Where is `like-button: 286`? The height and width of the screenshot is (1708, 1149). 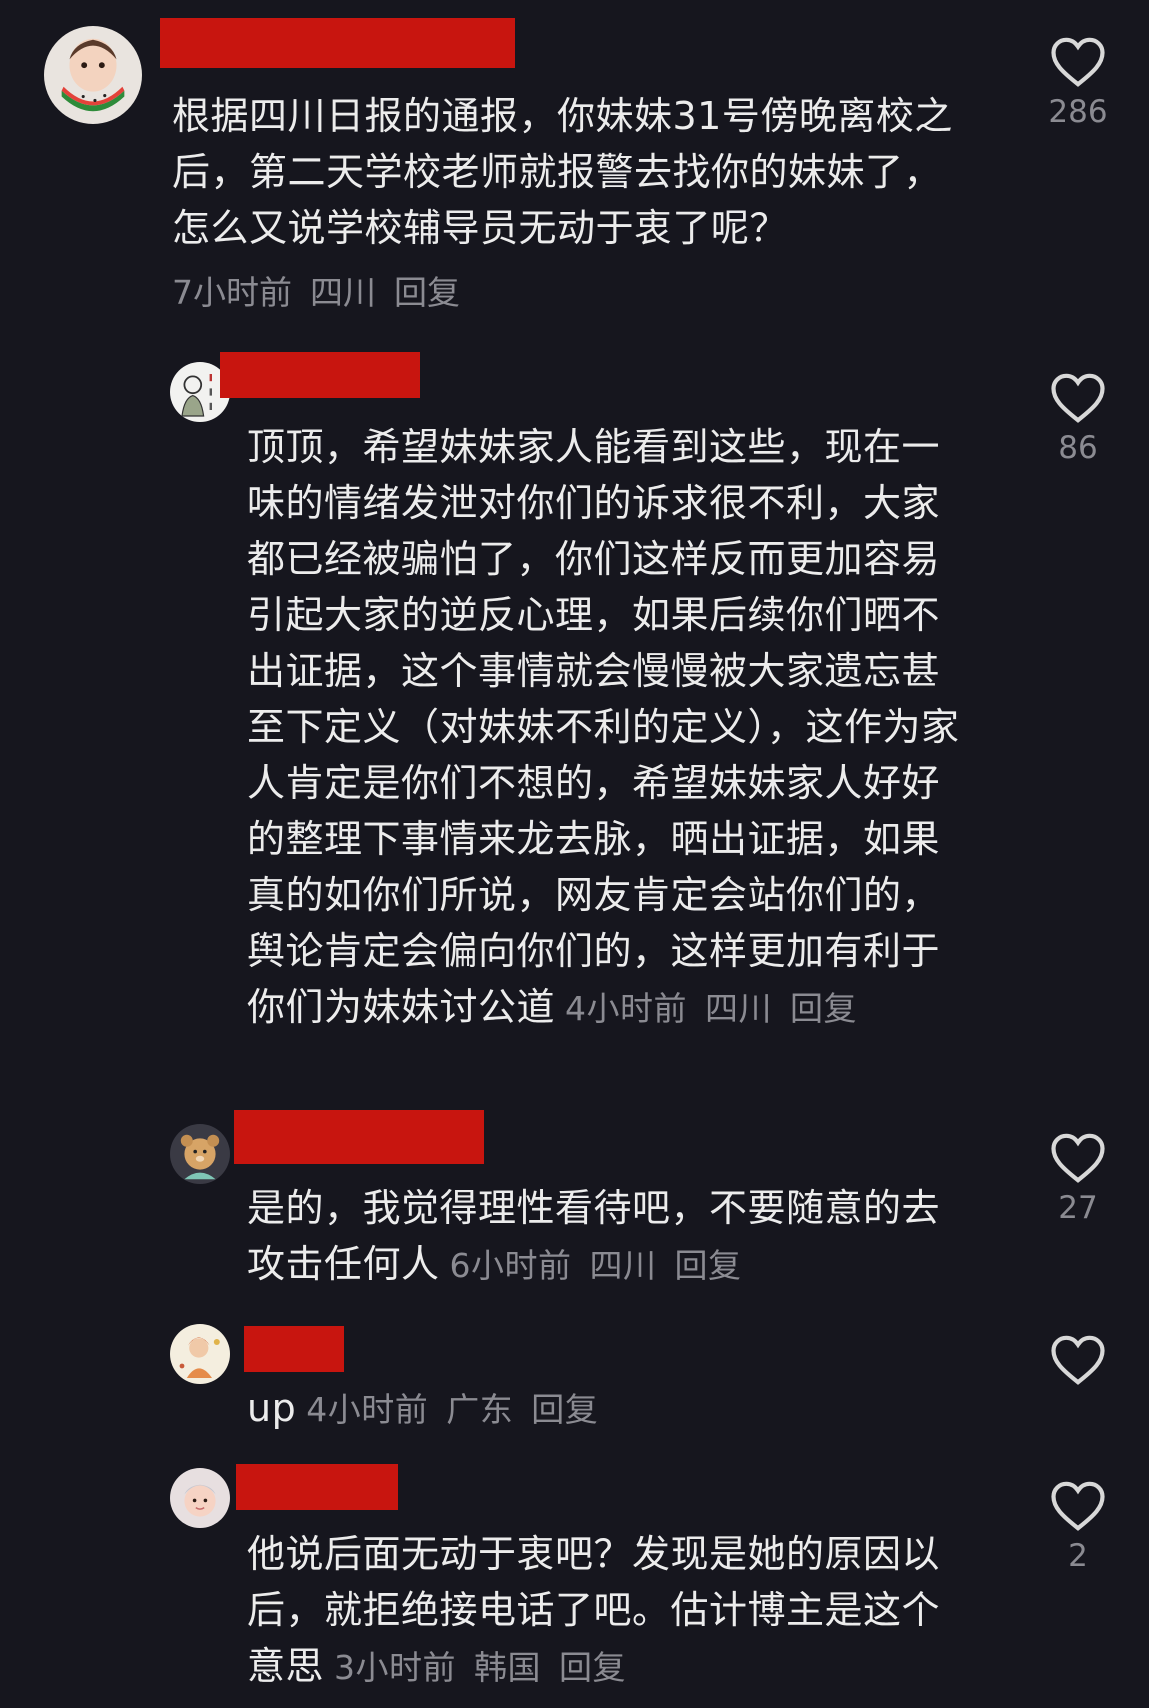
like-button: 286 is located at coordinates (1078, 84).